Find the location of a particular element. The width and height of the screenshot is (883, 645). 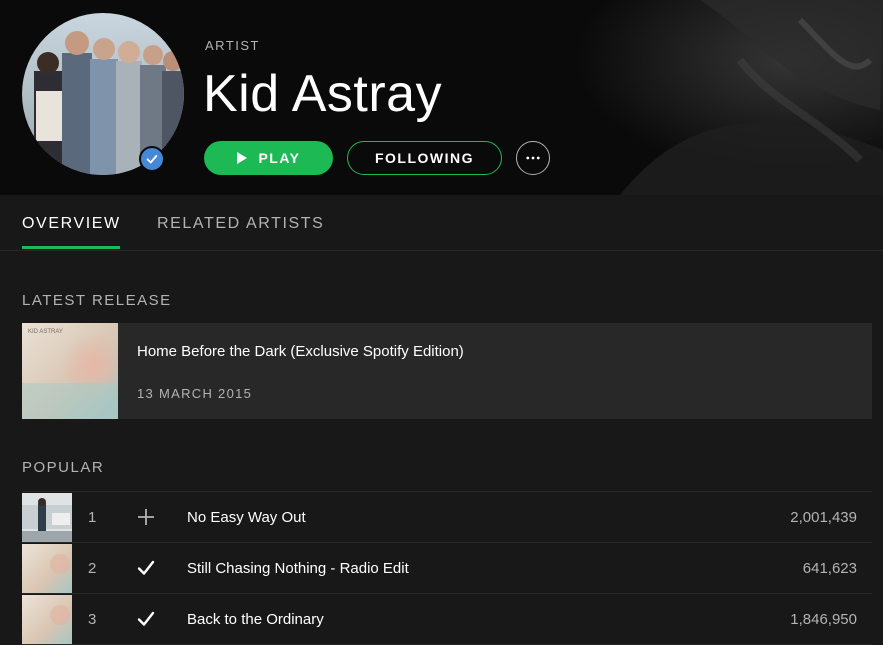

following-button: FOLLOWING is located at coordinates (424, 158).